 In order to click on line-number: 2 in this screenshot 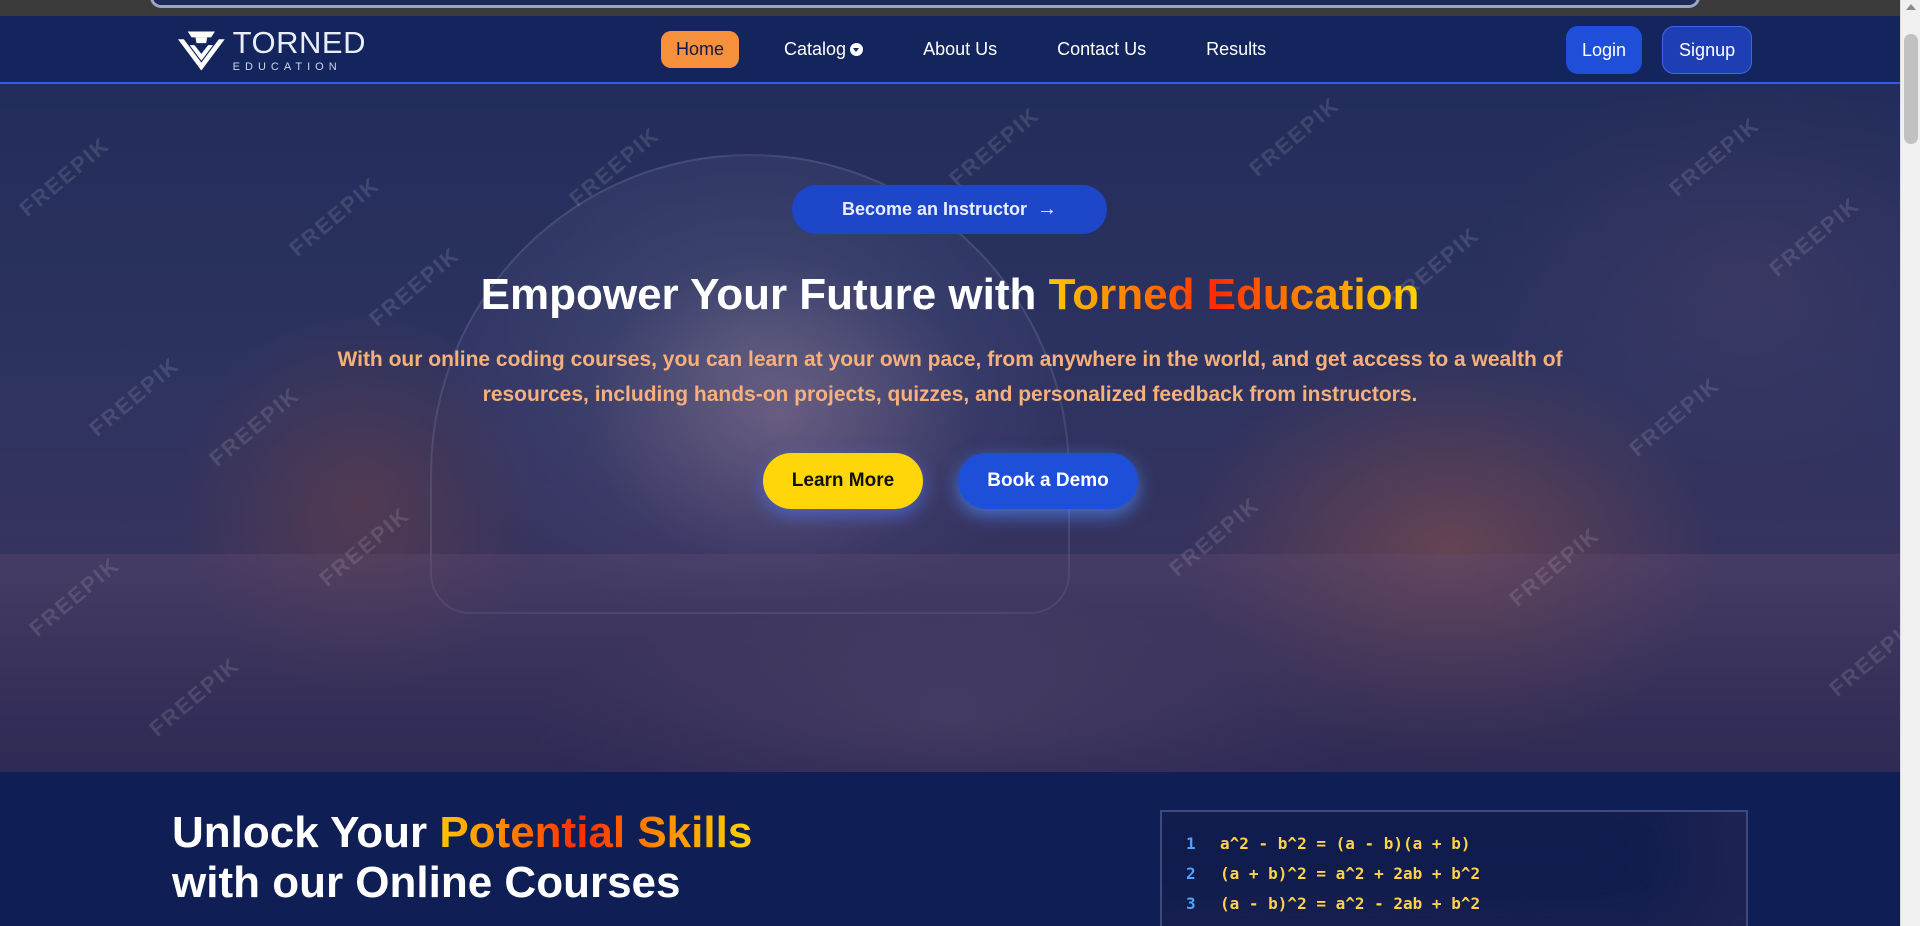, I will do `click(1191, 873)`.